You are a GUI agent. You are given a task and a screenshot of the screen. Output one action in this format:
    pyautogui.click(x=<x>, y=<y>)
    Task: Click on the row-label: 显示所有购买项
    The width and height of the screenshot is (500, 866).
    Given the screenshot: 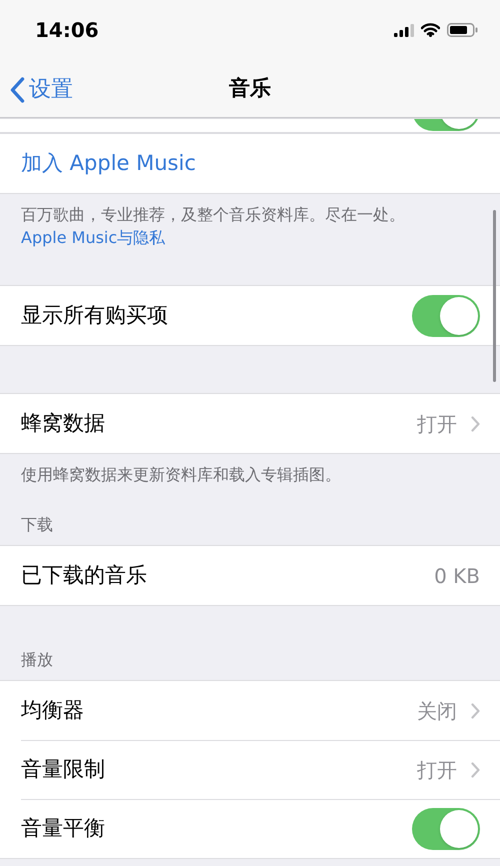 What is the action you would take?
    pyautogui.click(x=95, y=315)
    